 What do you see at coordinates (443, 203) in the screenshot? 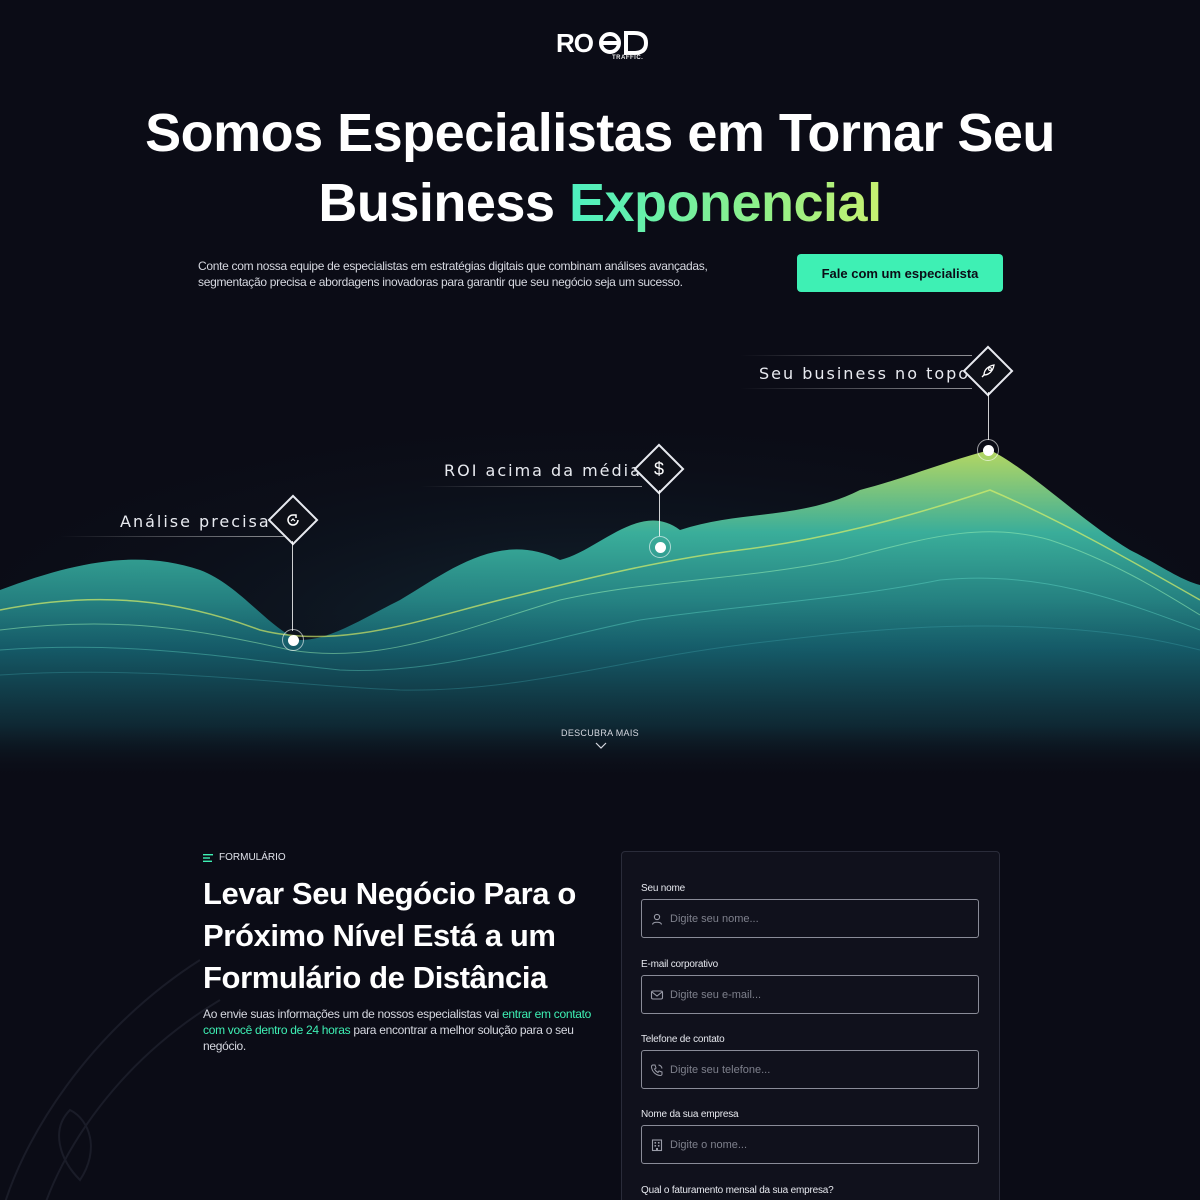
I see `hero-title-line2: Business` at bounding box center [443, 203].